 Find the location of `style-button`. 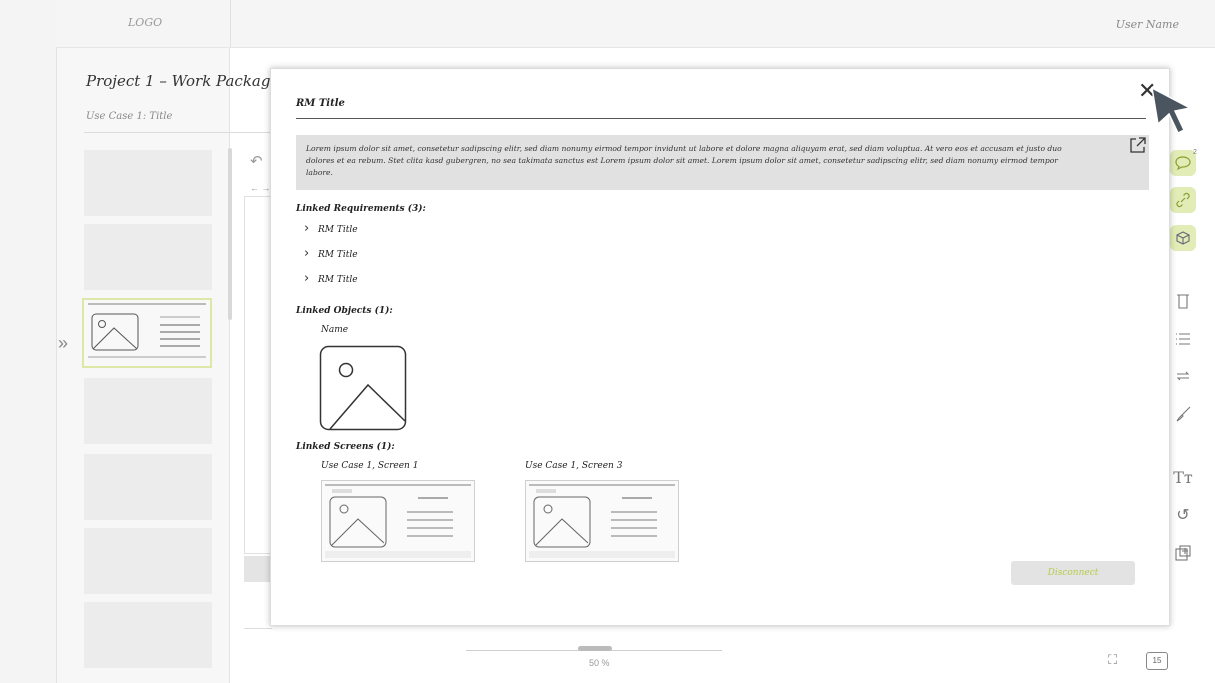

style-button is located at coordinates (1183, 414).